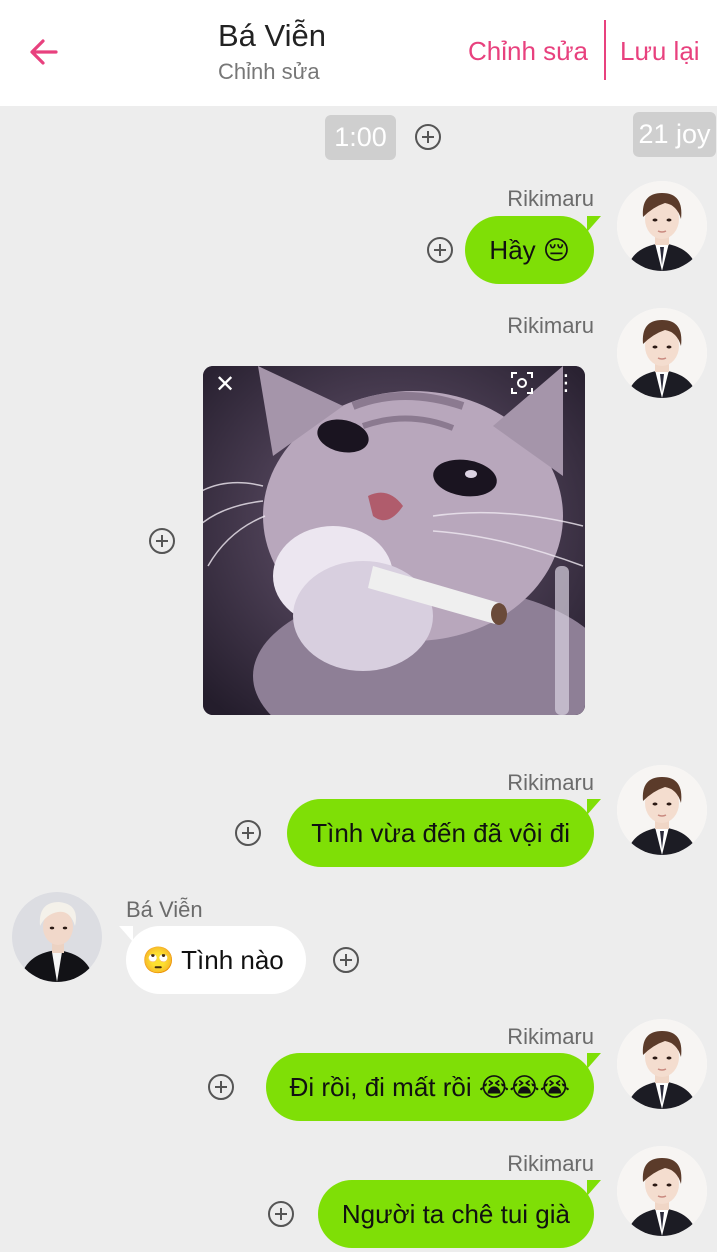 The image size is (717, 1252). I want to click on joy-chip: 21 joy, so click(674, 134).